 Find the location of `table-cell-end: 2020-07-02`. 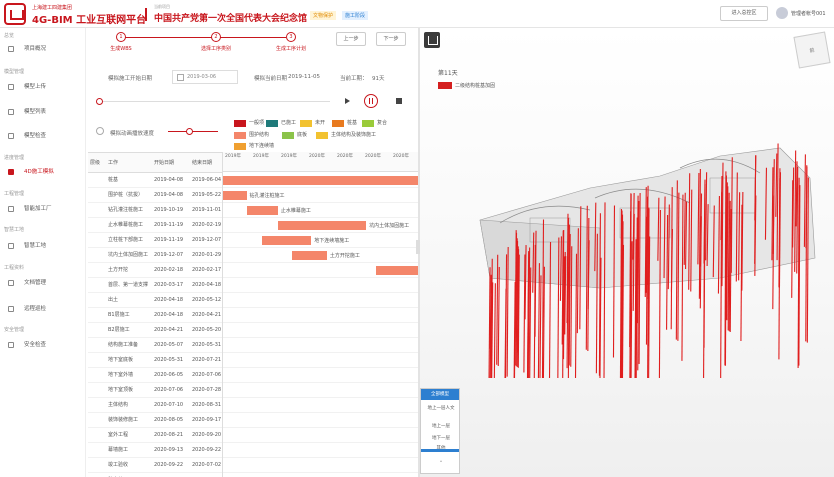

table-cell-end: 2020-07-02 is located at coordinates (208, 475).